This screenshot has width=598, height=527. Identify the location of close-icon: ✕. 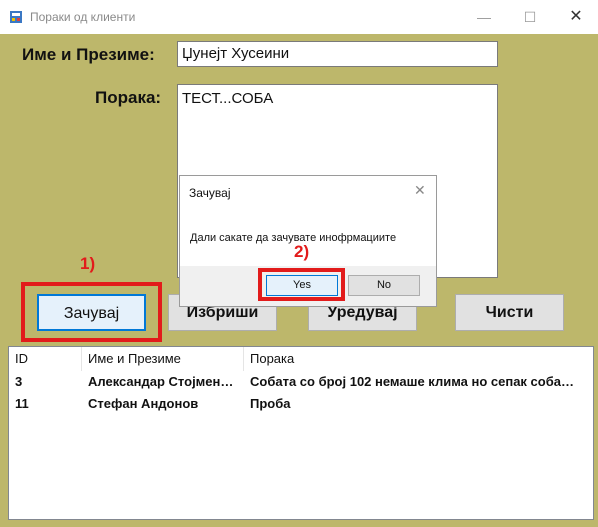
(576, 17).